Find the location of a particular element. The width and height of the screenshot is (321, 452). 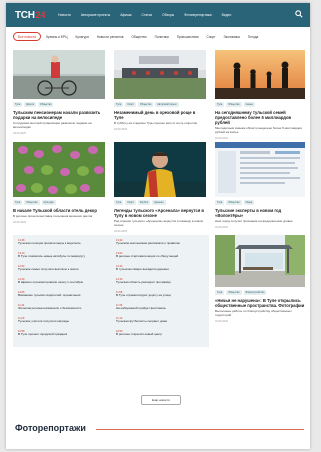

tag: Благоустройство is located at coordinates (255, 292).